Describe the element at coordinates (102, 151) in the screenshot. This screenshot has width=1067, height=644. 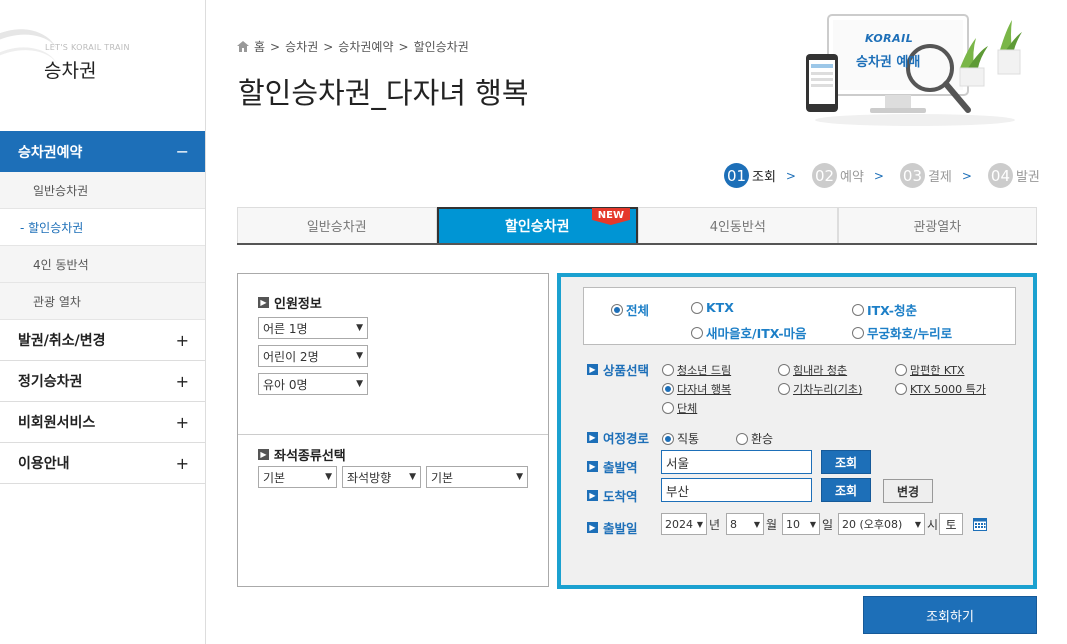
I see `sidebar-item-ticket-reservation: 승차권예약 −` at that location.